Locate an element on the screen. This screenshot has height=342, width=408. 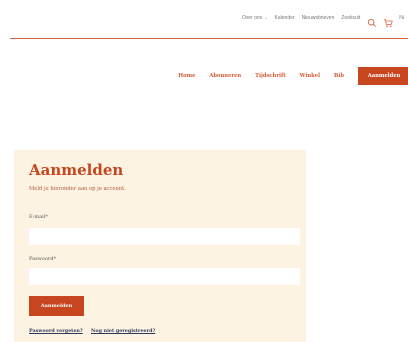
utility-link-newsletters: Nieuwsbrieven is located at coordinates (318, 18).